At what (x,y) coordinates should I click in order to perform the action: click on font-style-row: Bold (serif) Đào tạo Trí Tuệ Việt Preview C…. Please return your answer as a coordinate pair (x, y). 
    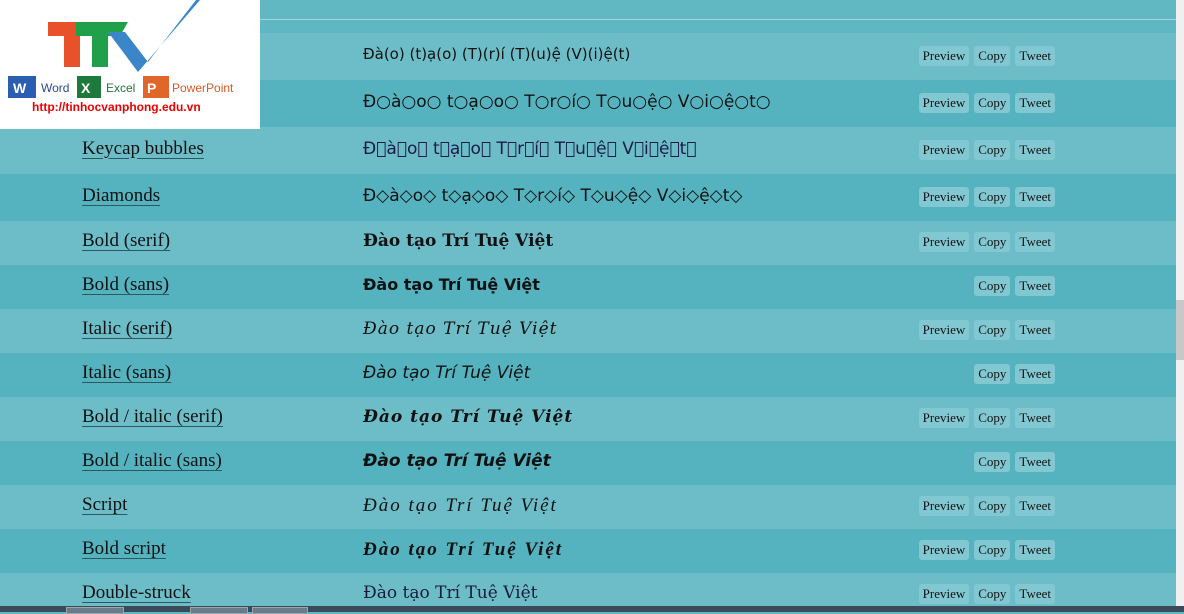
    Looking at the image, I should click on (588, 243).